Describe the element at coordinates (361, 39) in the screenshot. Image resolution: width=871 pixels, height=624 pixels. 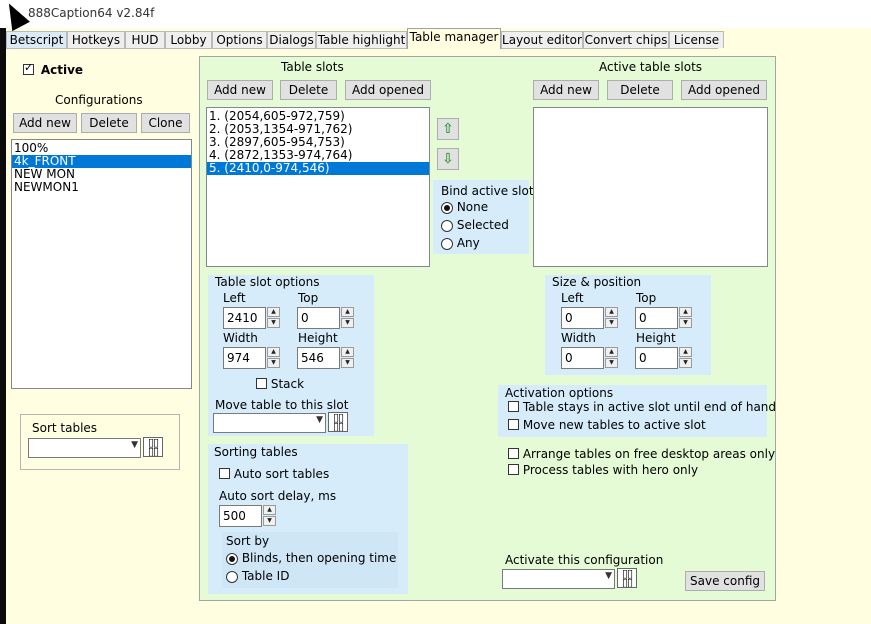
I see `tab-table-highlight: Table highlight` at that location.